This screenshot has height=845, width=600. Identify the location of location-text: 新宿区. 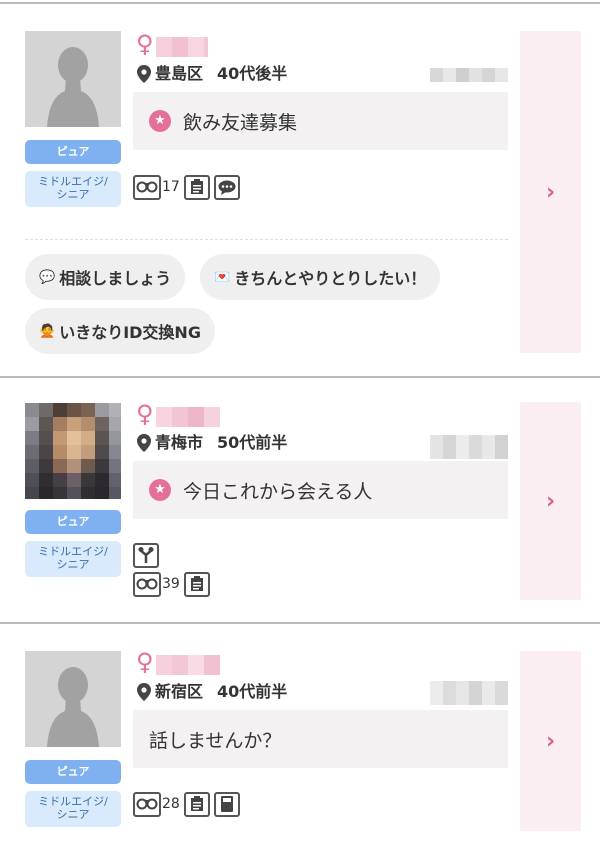
(179, 691).